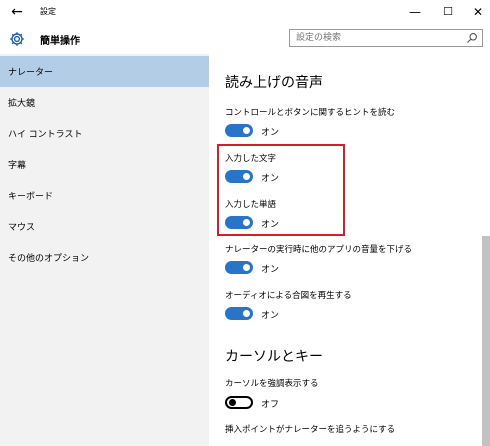 Image resolution: width=490 pixels, height=446 pixels. Describe the element at coordinates (104, 257) in the screenshot. I see `sidebar-item-other-options: その他のオプション` at that location.